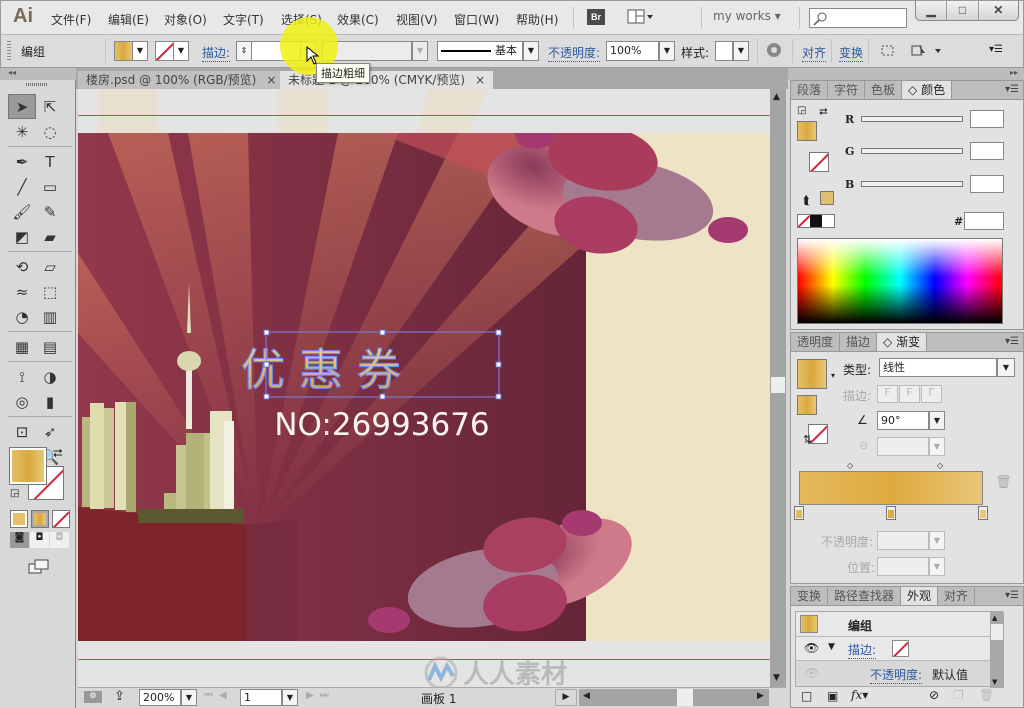  I want to click on isolate-group-button, so click(888, 52).